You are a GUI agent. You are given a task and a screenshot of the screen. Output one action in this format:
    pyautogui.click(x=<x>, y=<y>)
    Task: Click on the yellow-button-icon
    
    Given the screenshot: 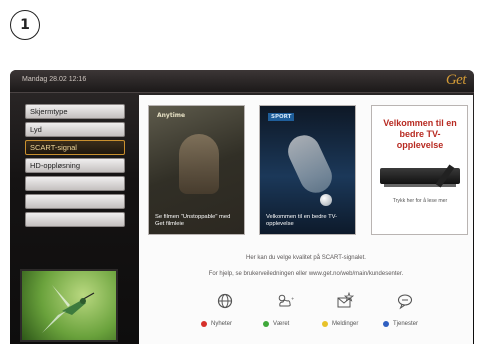 What is the action you would take?
    pyautogui.click(x=325, y=324)
    